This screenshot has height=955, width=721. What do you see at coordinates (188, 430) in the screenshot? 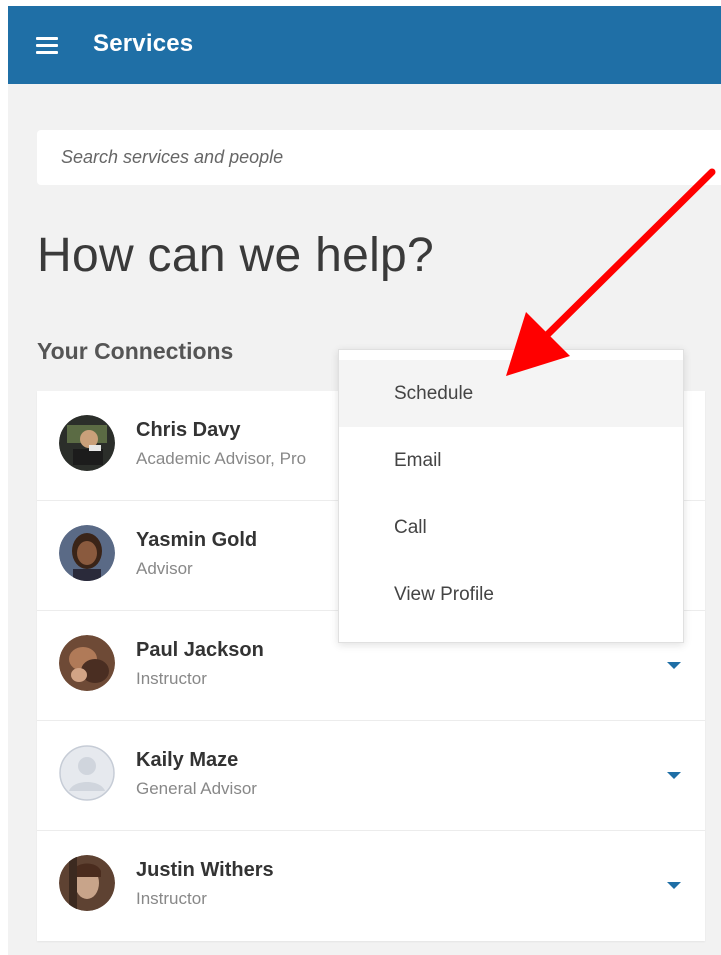
I see `connection-name: Chris Davy` at bounding box center [188, 430].